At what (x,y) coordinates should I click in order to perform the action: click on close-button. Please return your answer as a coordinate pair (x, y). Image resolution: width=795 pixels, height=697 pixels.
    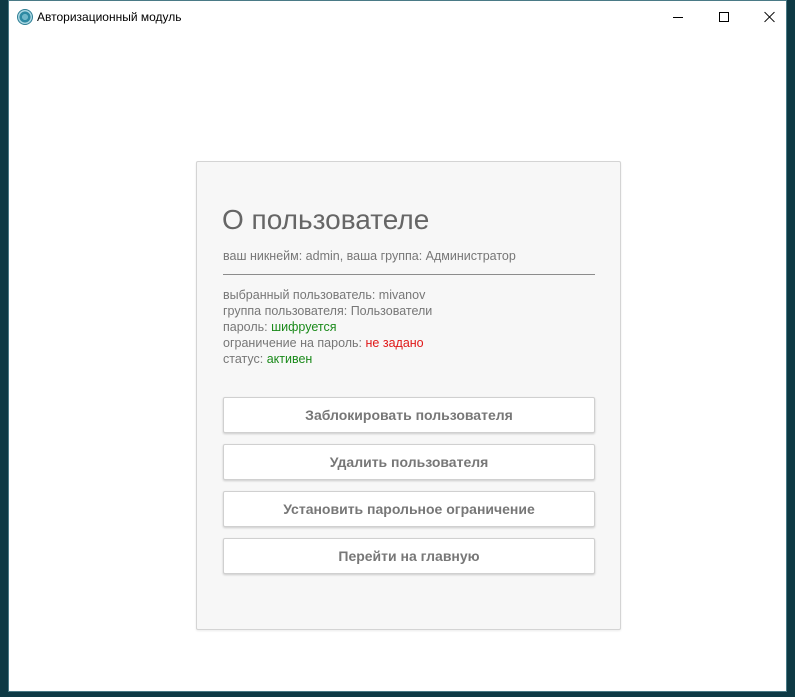
    Looking at the image, I should click on (770, 17).